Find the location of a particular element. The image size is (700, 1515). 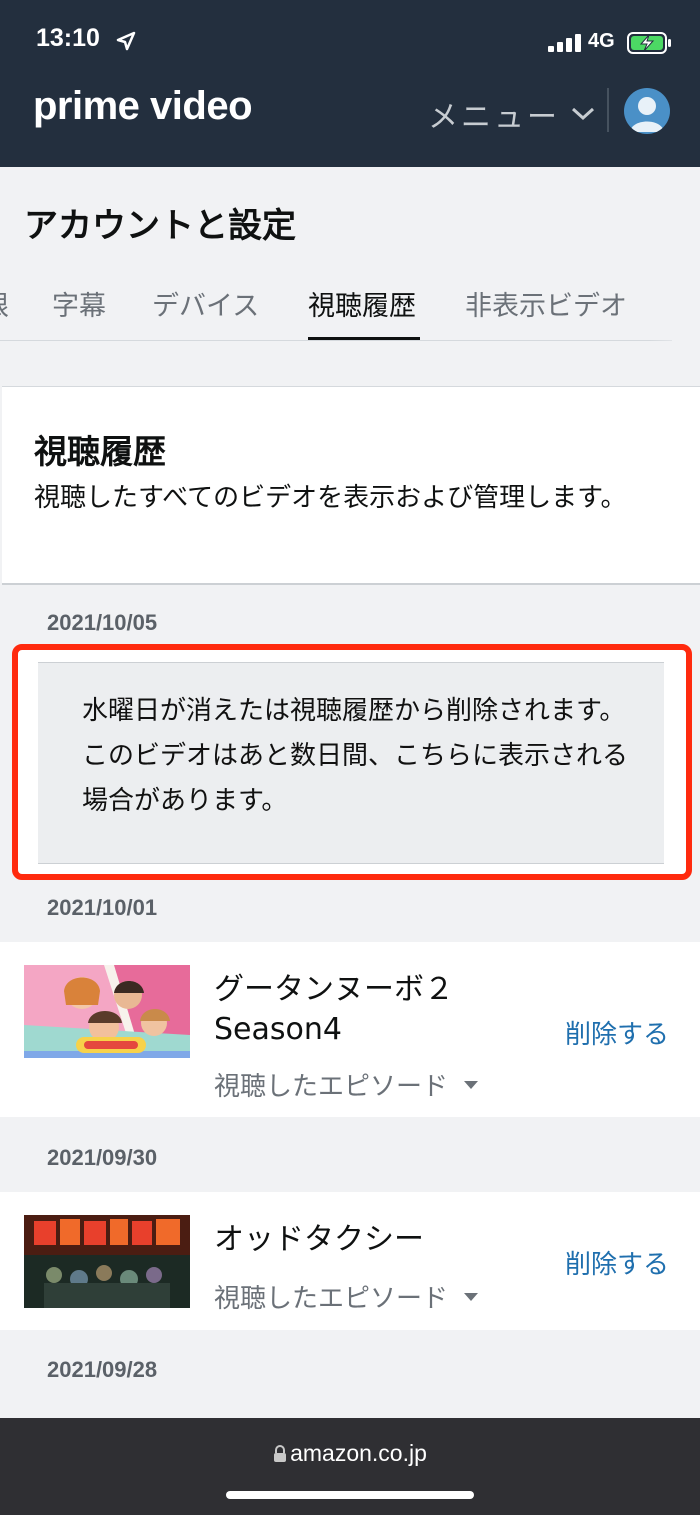

video-title-line1: グータンヌーボ２ is located at coordinates (334, 989).